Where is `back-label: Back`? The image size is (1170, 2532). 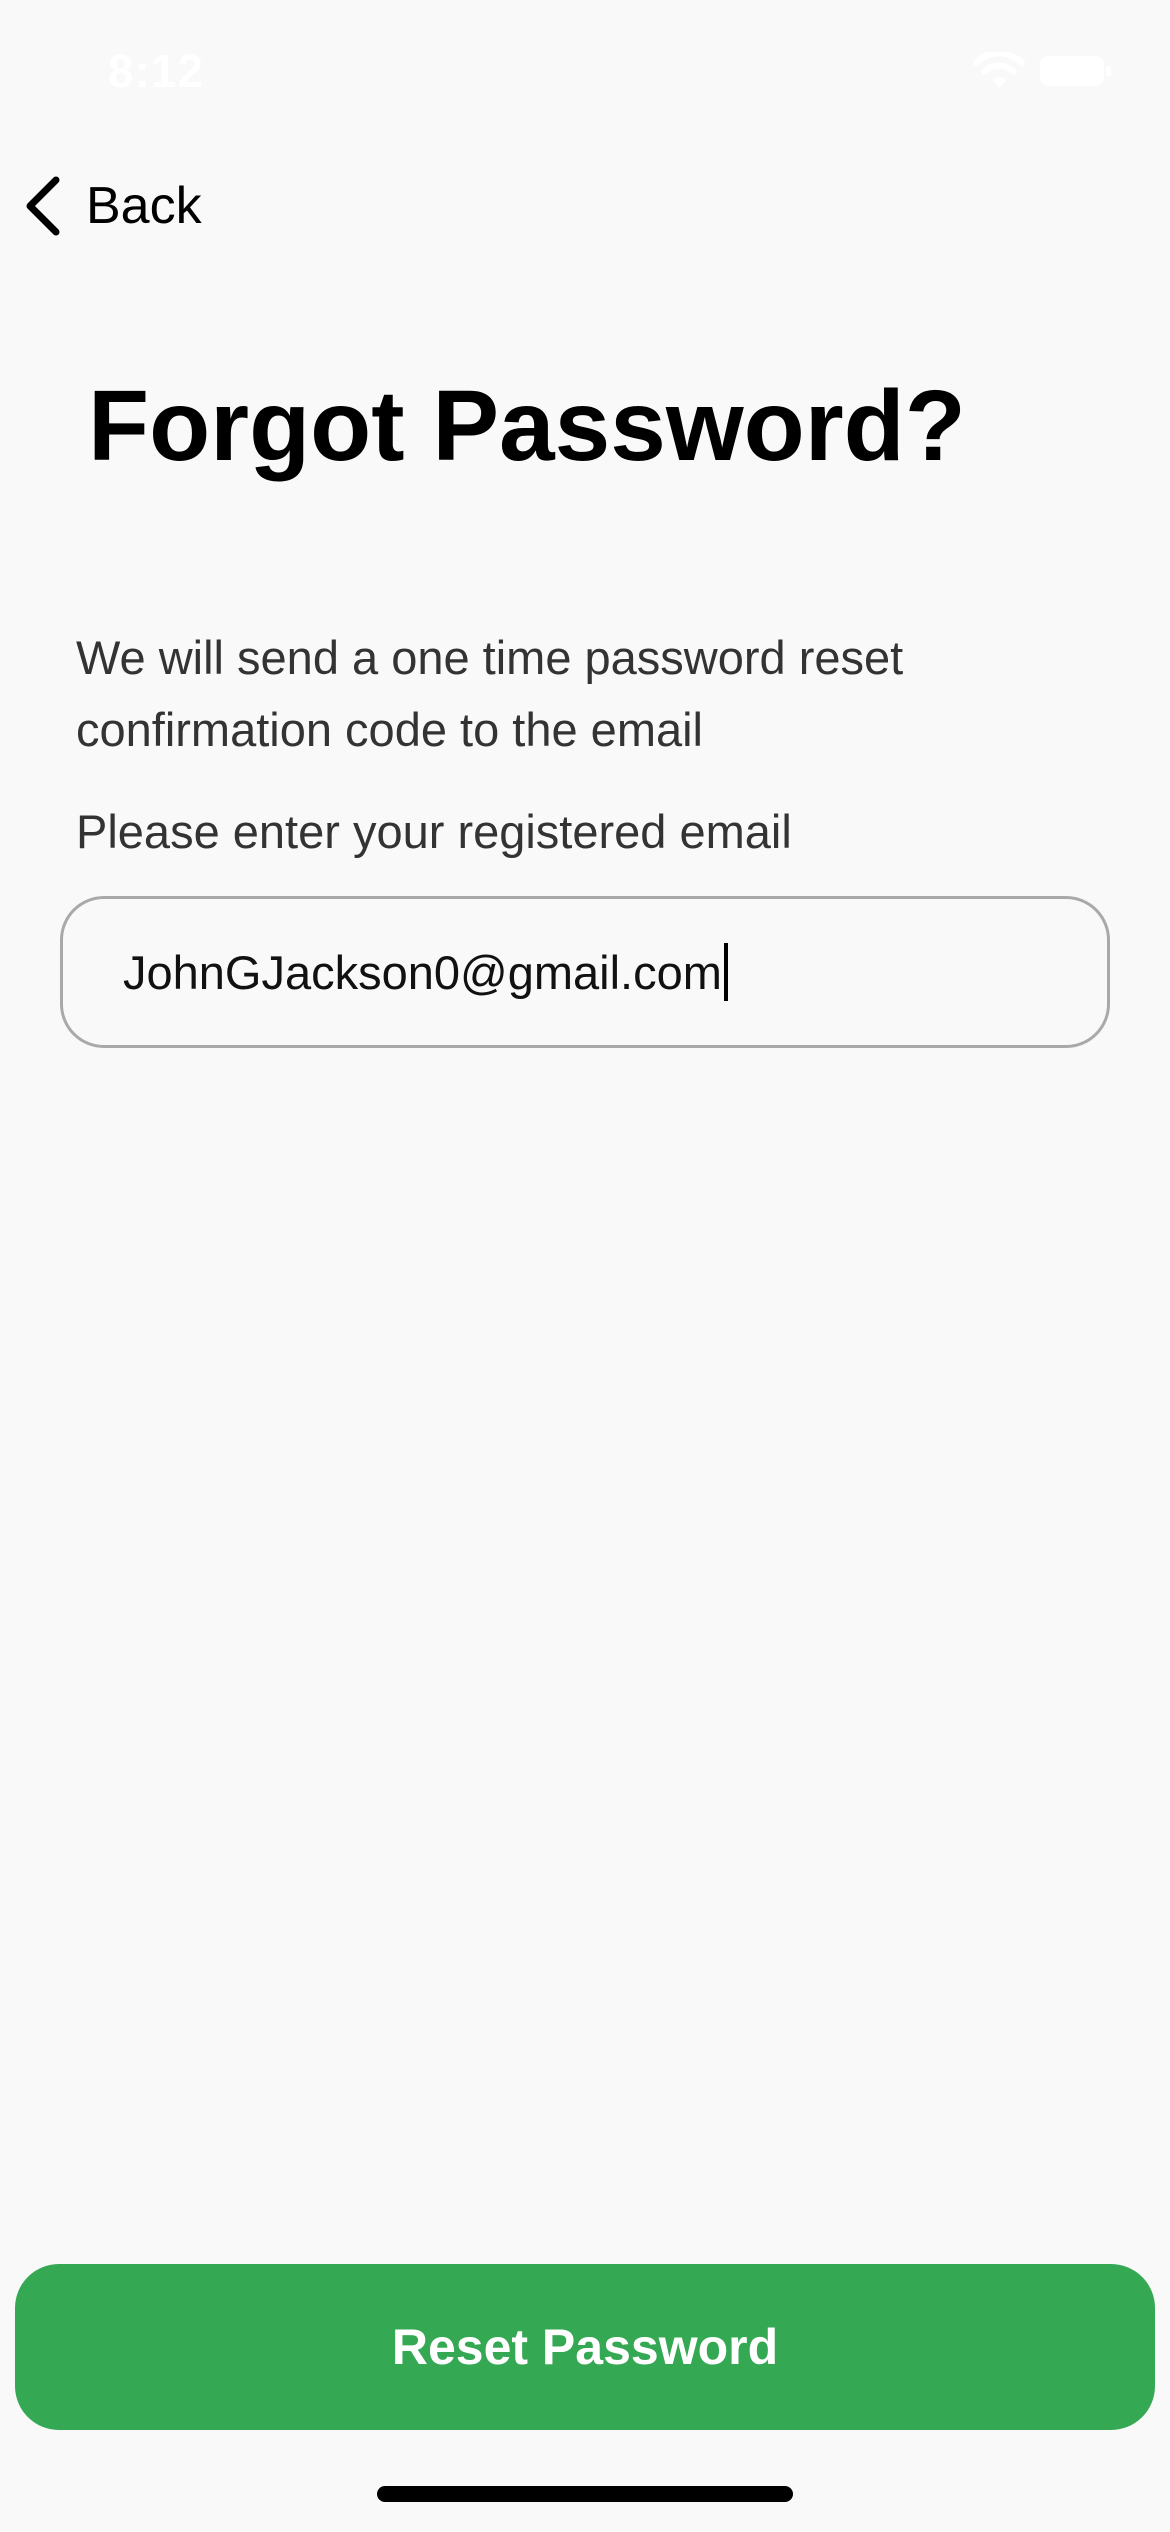
back-label: Back is located at coordinates (144, 206).